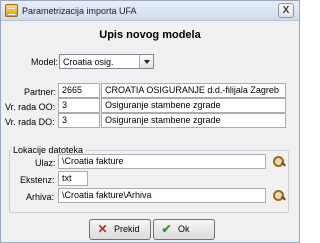 This screenshot has width=320, height=243. I want to click on model-dropdown: Croatia osig., so click(106, 61).